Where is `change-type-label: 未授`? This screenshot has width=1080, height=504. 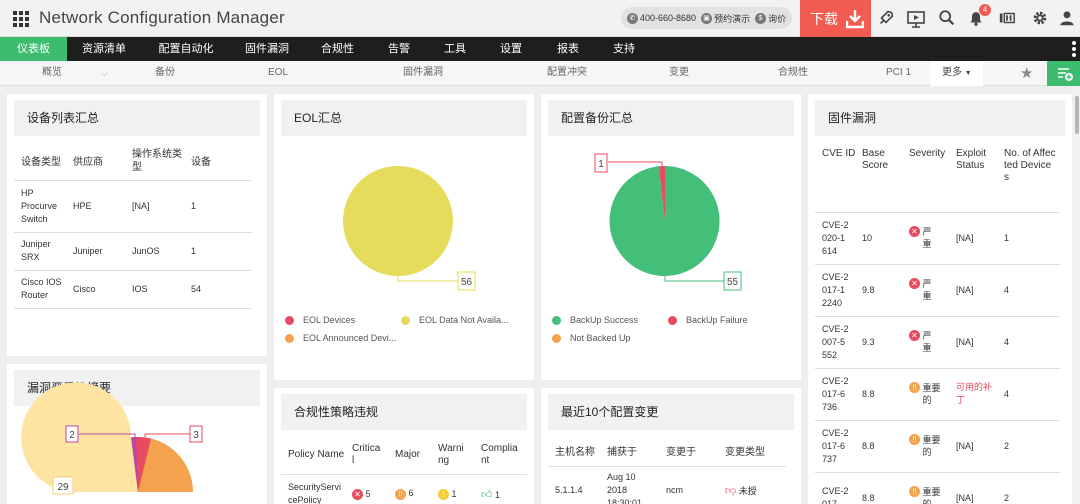
change-type-label: 未授 is located at coordinates (747, 490).